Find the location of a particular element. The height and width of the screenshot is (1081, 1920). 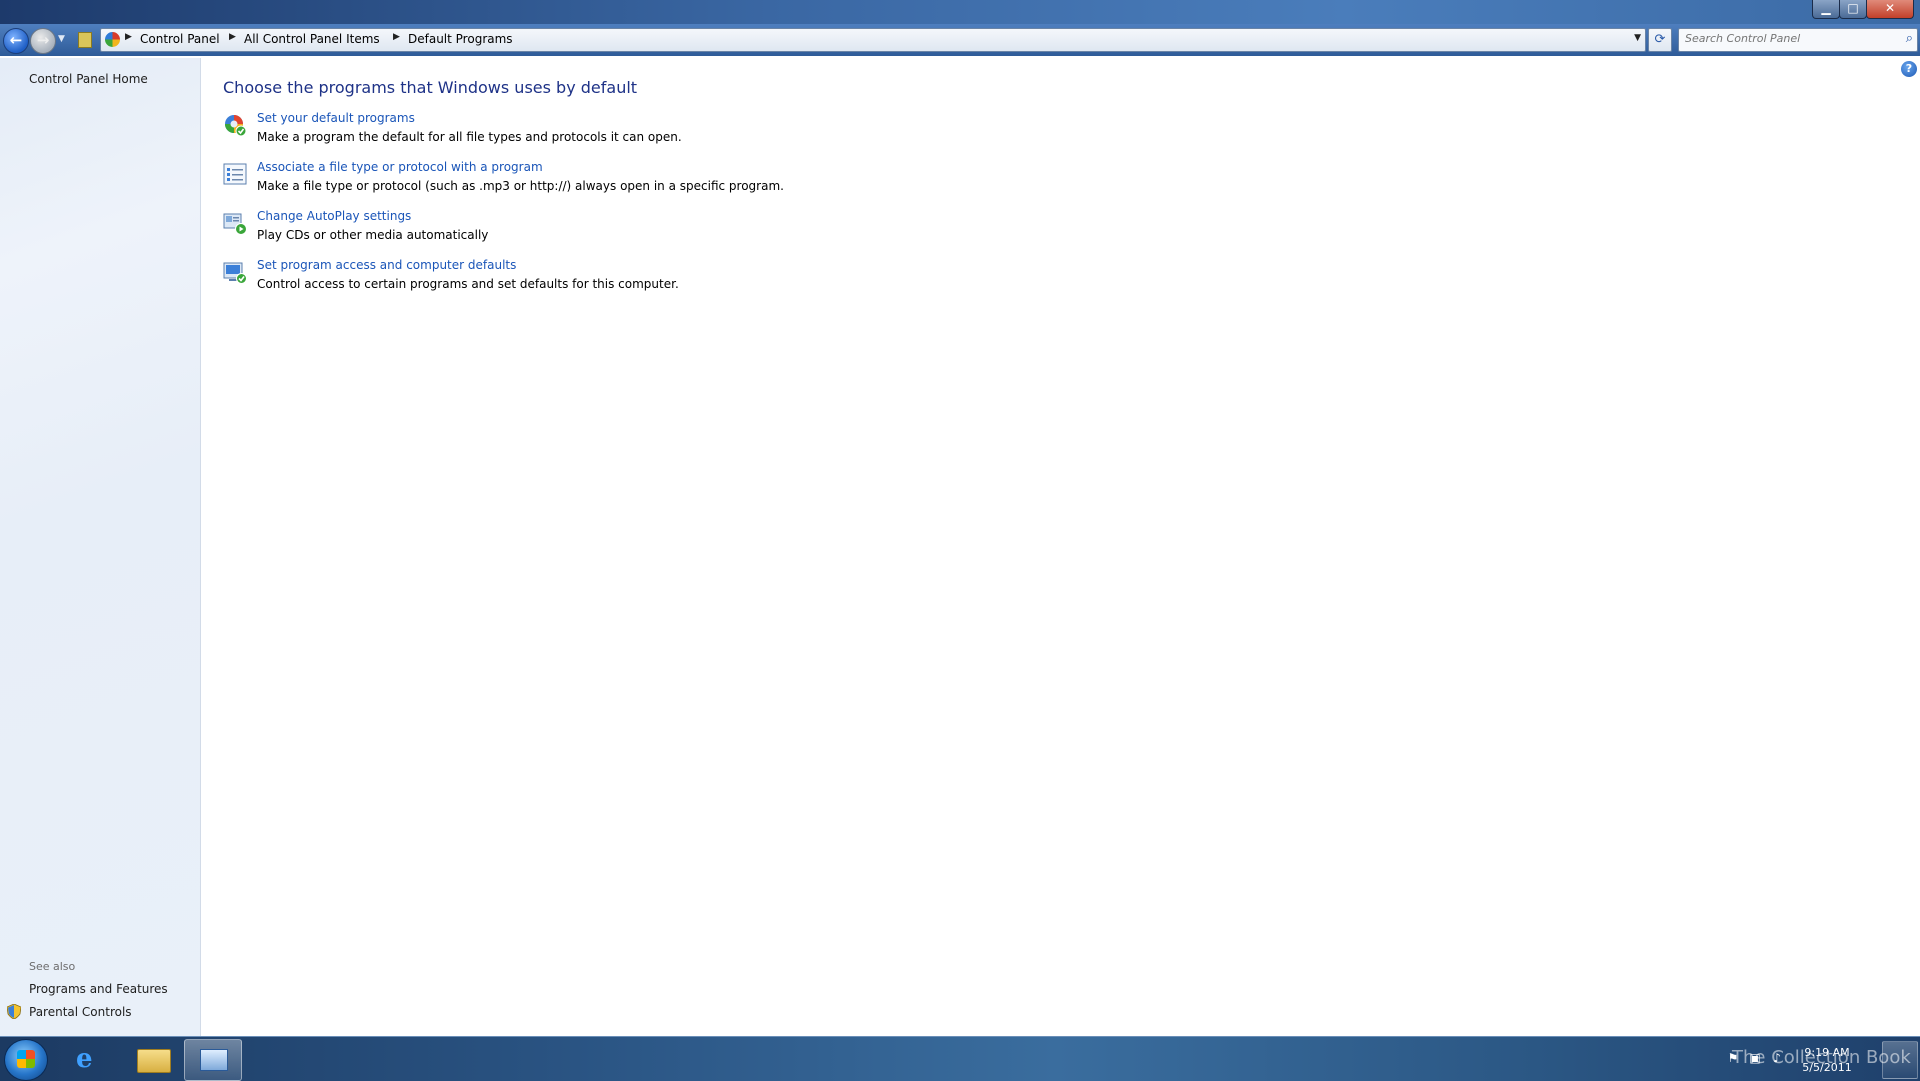

taskbar-windows-explorer is located at coordinates (152, 1059).